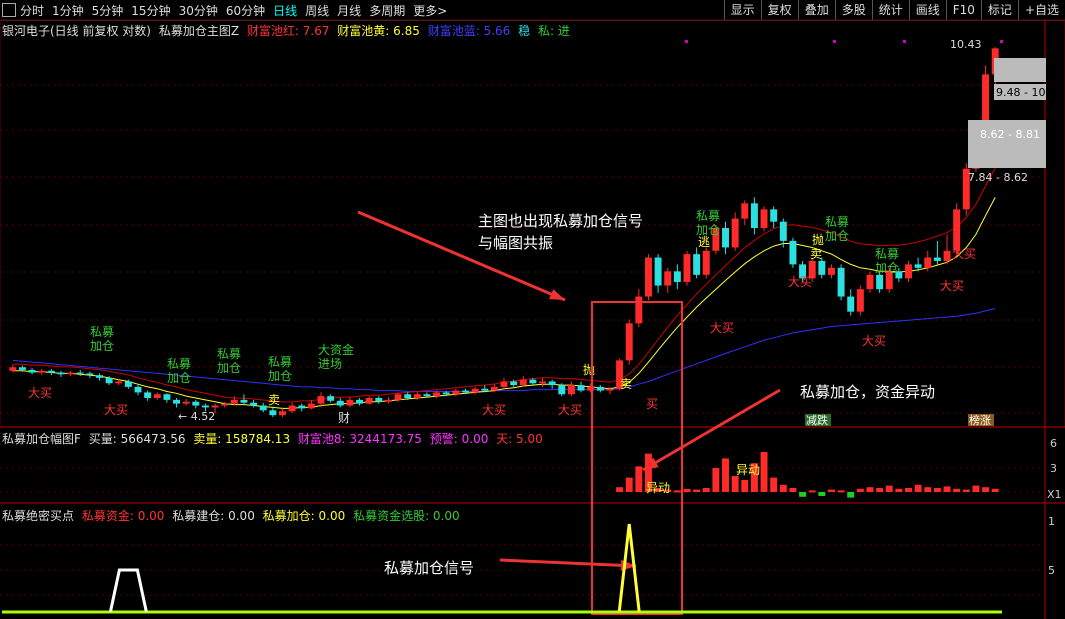 The height and width of the screenshot is (619, 1065). What do you see at coordinates (980, 420) in the screenshot?
I see `rise-tag: 榜涨` at bounding box center [980, 420].